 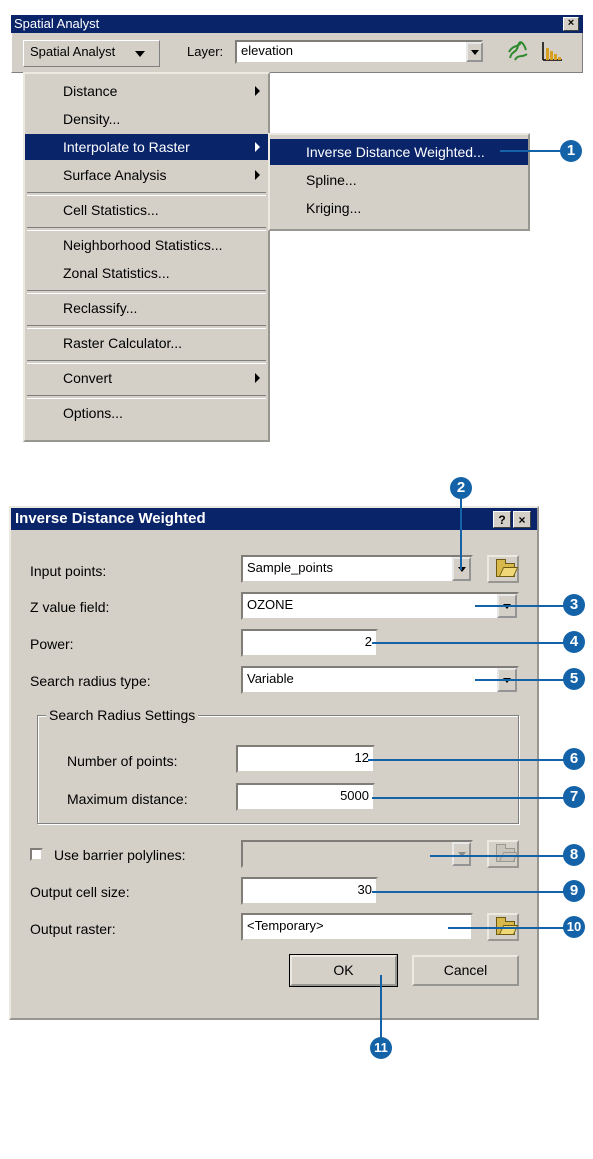 What do you see at coordinates (574, 605) in the screenshot?
I see `callout-3: 3` at bounding box center [574, 605].